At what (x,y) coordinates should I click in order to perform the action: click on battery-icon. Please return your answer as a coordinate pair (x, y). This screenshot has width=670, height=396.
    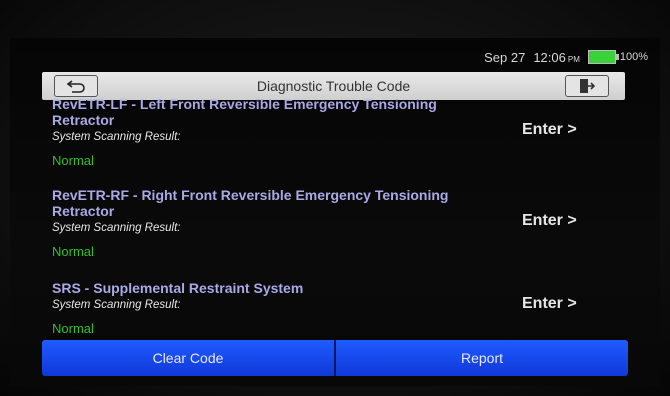
    Looking at the image, I should click on (603, 57).